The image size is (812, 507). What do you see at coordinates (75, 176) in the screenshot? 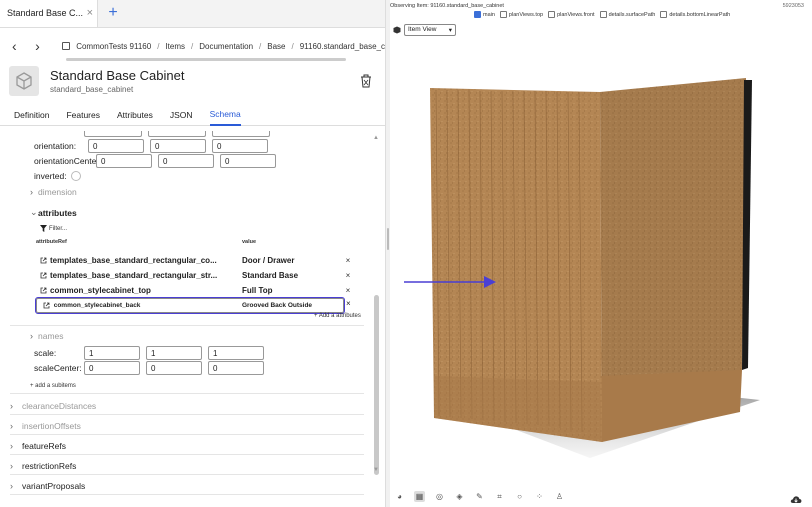
I see `inverted-toggle` at bounding box center [75, 176].